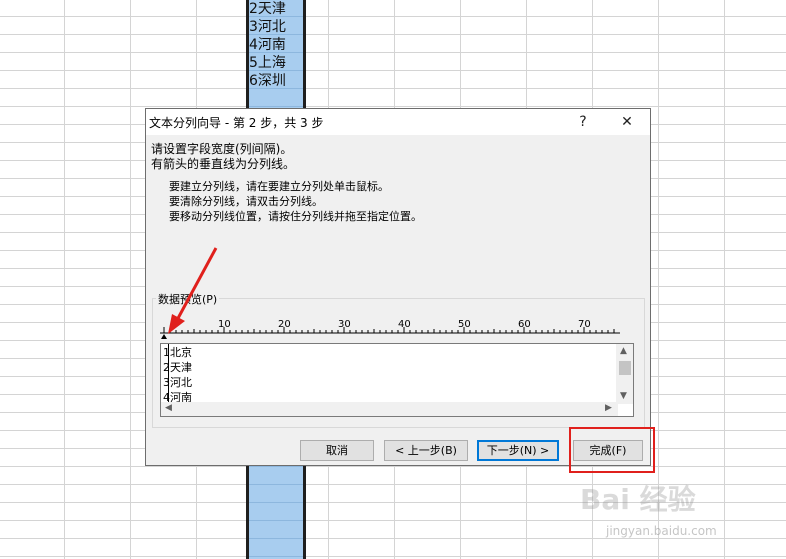 The image size is (786, 559). Describe the element at coordinates (276, 63) in the screenshot. I see `cell-row-5: 5上海` at that location.